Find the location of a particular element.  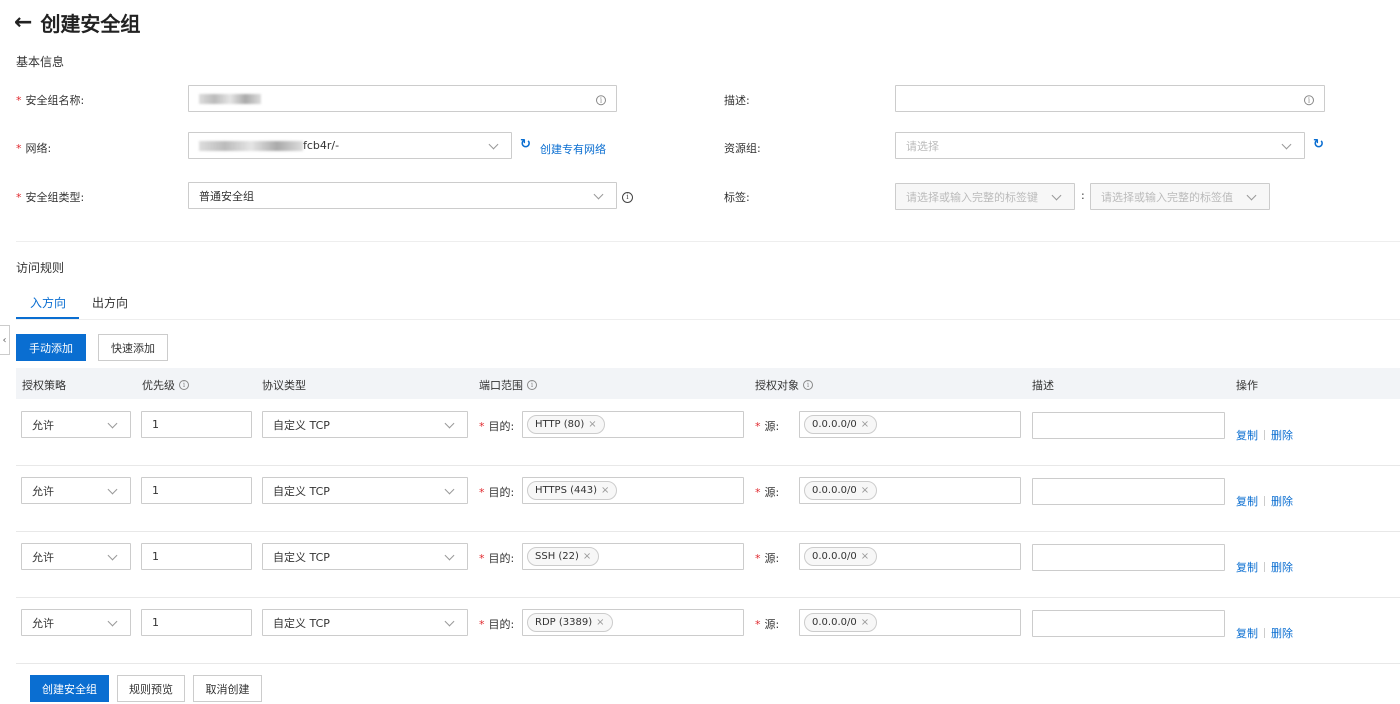

port-tag: RDP (3389) × is located at coordinates (570, 622).